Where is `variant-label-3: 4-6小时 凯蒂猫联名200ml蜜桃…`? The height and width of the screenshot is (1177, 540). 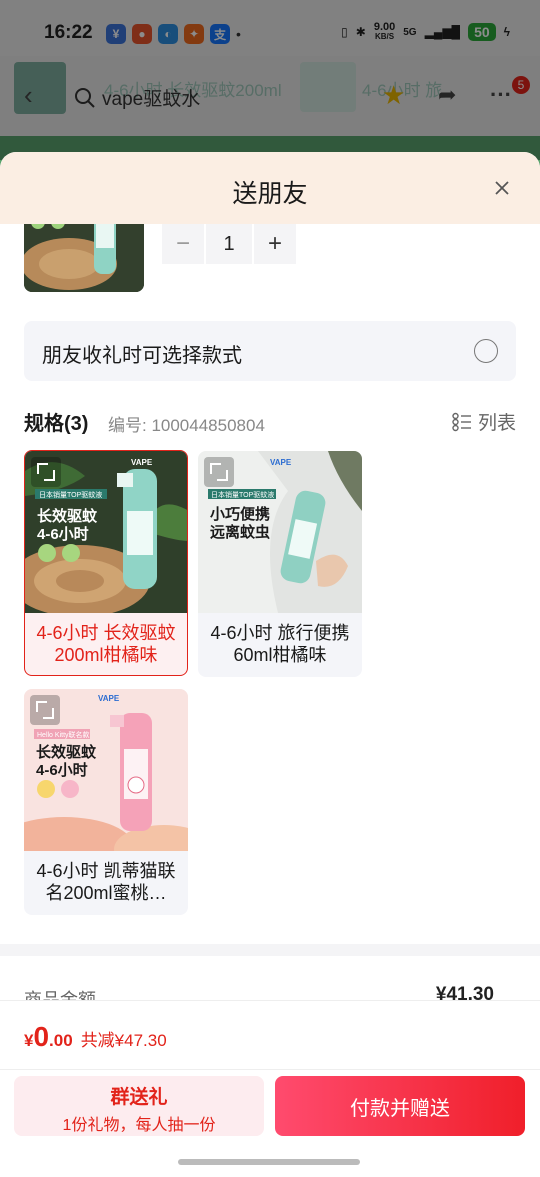
variant-label-3: 4-6小时 凯蒂猫联名200ml蜜桃… is located at coordinates (106, 882).